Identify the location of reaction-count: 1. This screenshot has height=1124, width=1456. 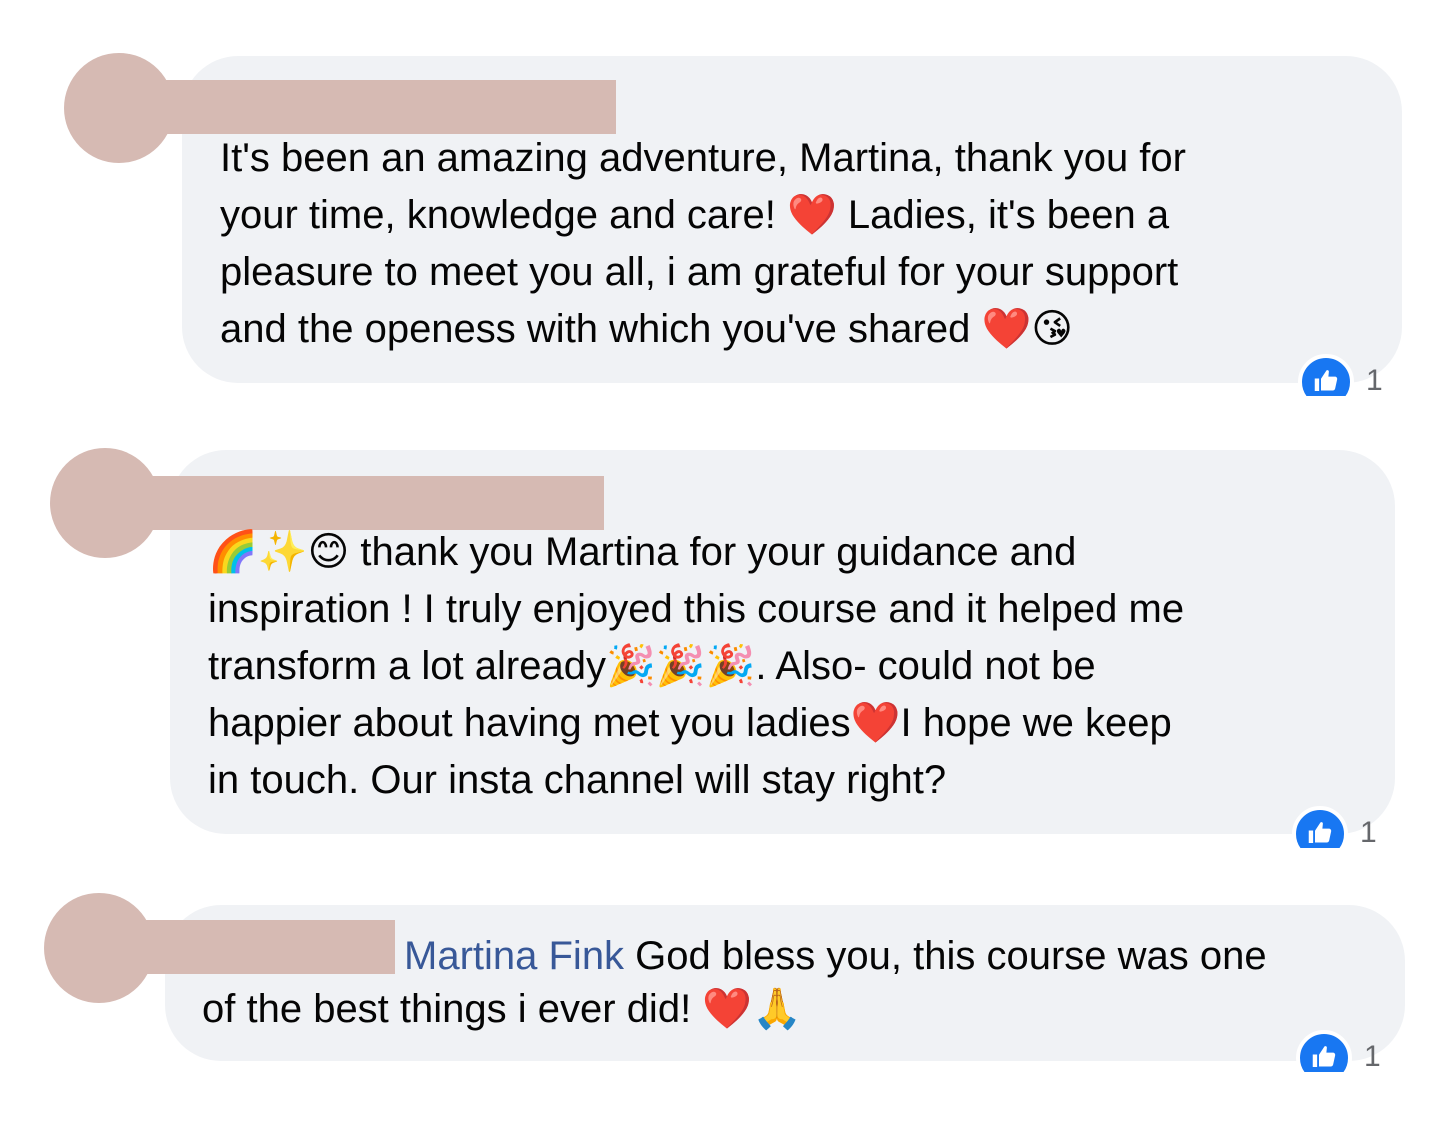
(1372, 1056).